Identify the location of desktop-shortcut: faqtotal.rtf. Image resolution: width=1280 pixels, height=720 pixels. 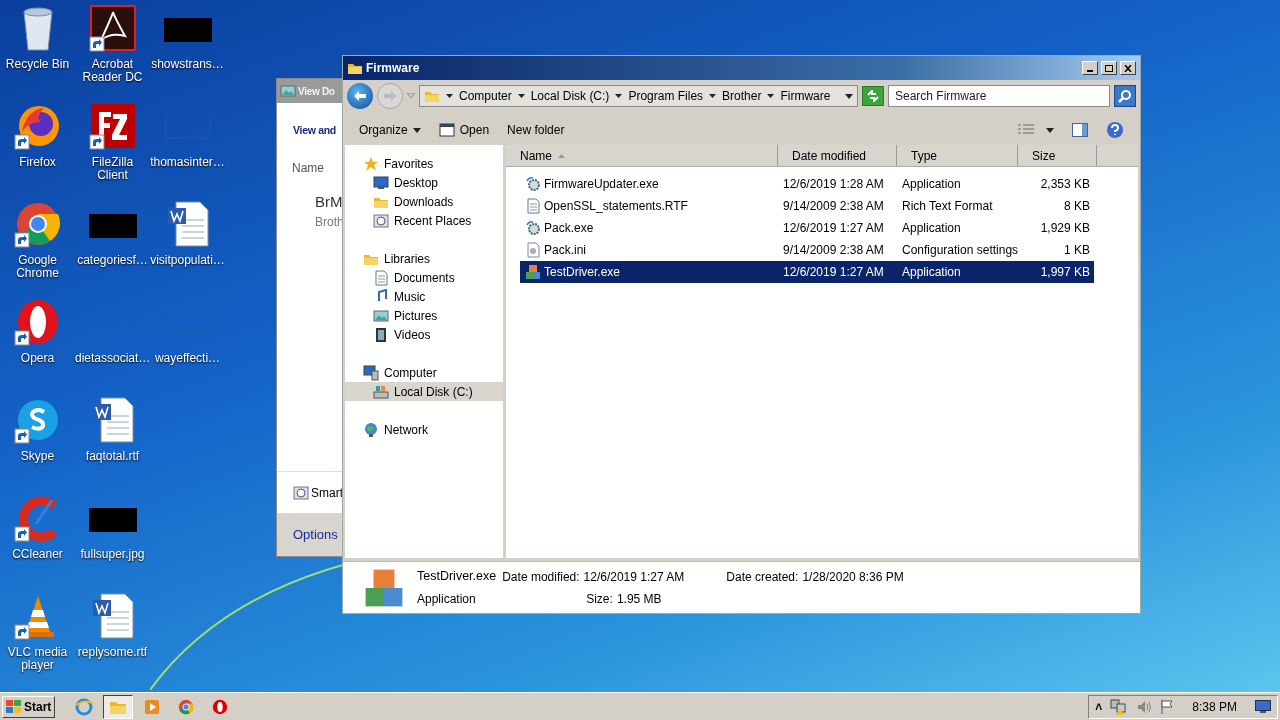
(112, 443).